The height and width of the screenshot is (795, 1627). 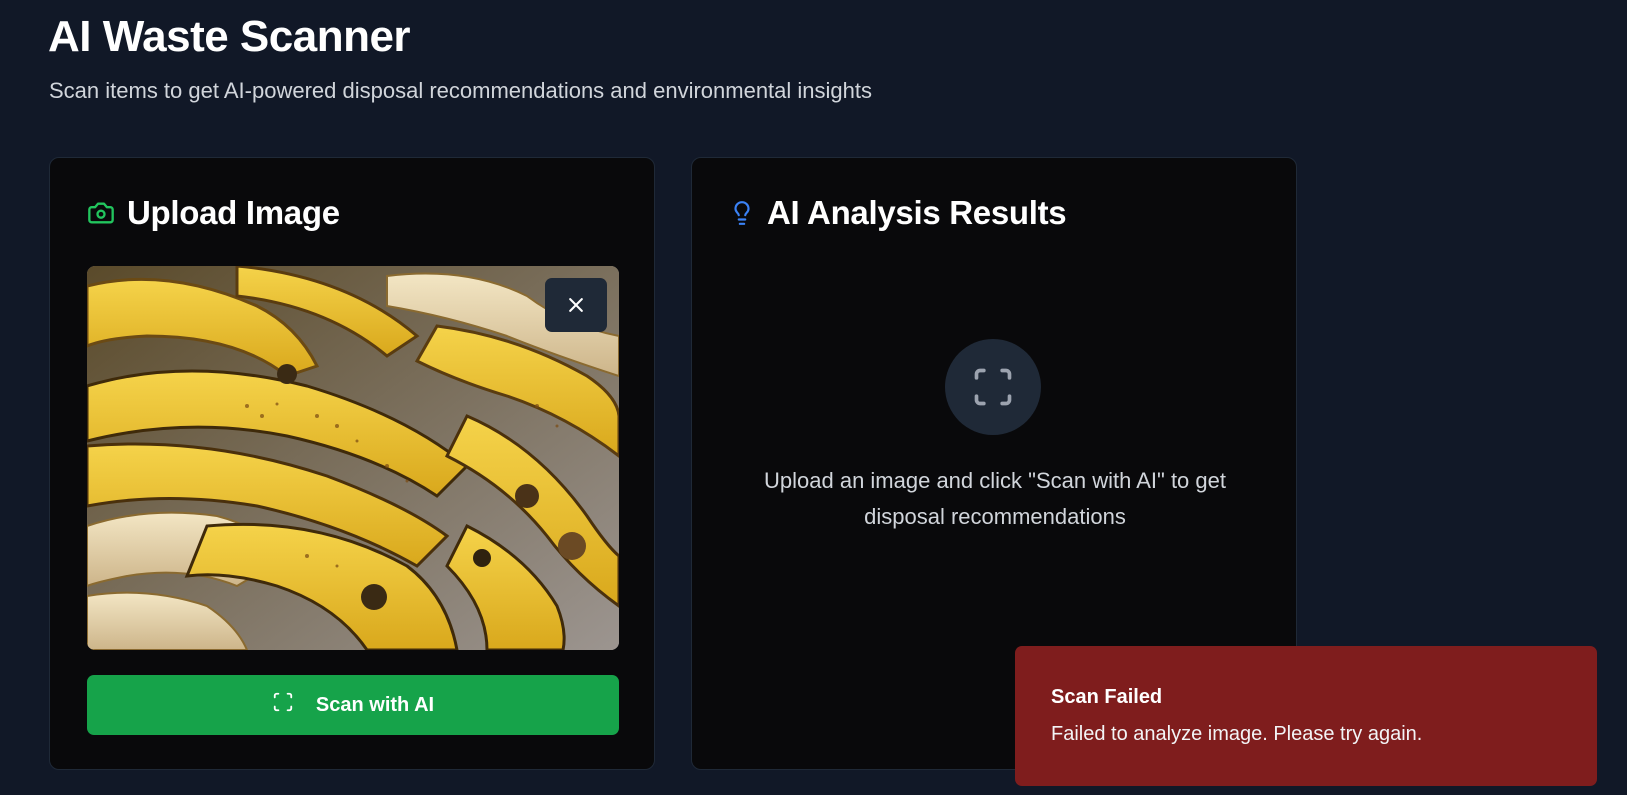 What do you see at coordinates (742, 213) in the screenshot?
I see `lightbulb-icon` at bounding box center [742, 213].